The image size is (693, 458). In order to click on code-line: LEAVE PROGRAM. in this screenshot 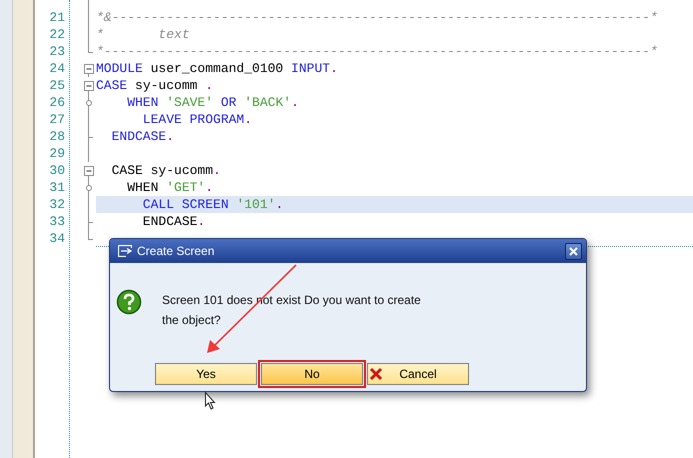, I will do `click(197, 119)`.